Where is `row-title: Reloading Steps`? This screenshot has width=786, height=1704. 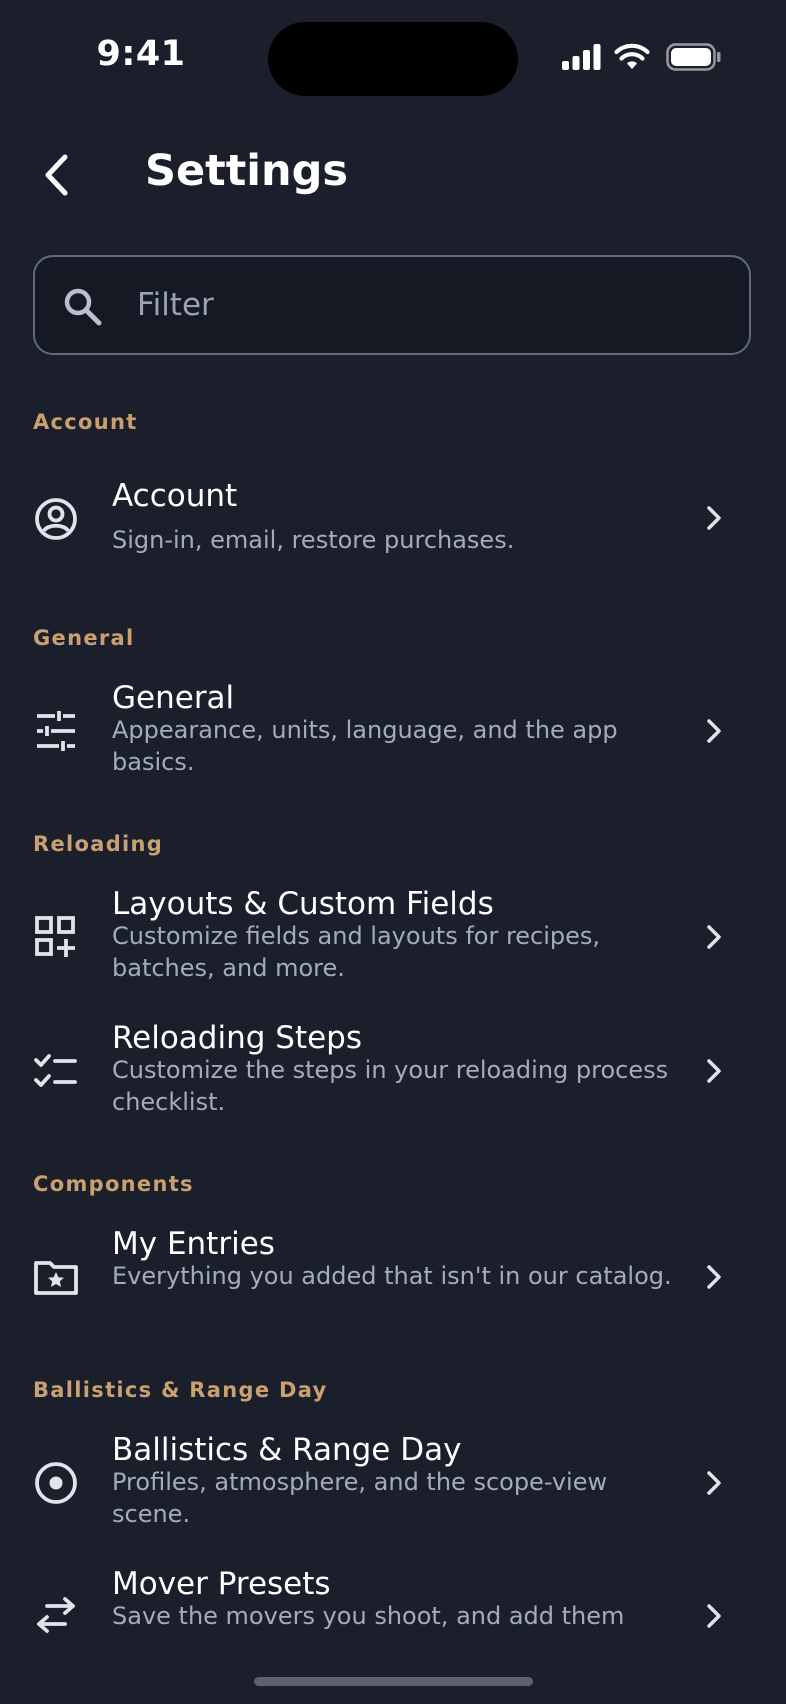 row-title: Reloading Steps is located at coordinates (237, 1038).